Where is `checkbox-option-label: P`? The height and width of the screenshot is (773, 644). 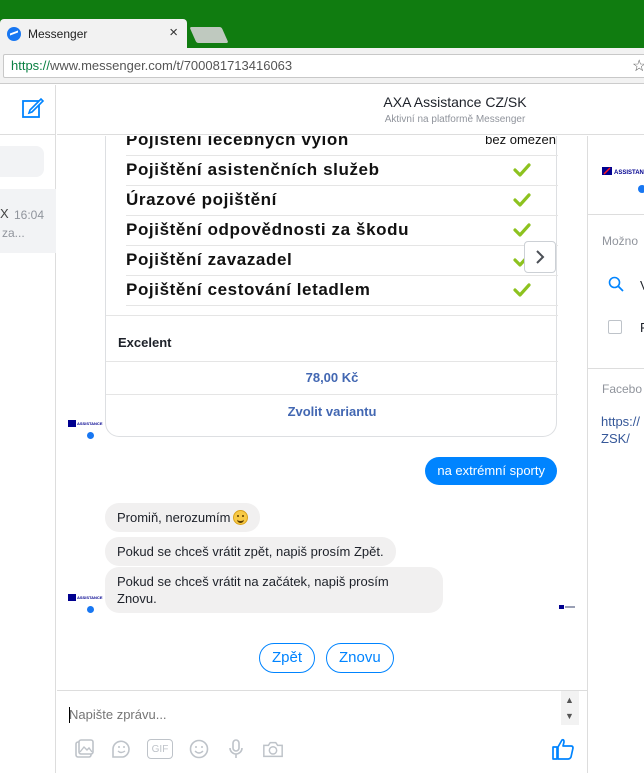 checkbox-option-label: P is located at coordinates (642, 327).